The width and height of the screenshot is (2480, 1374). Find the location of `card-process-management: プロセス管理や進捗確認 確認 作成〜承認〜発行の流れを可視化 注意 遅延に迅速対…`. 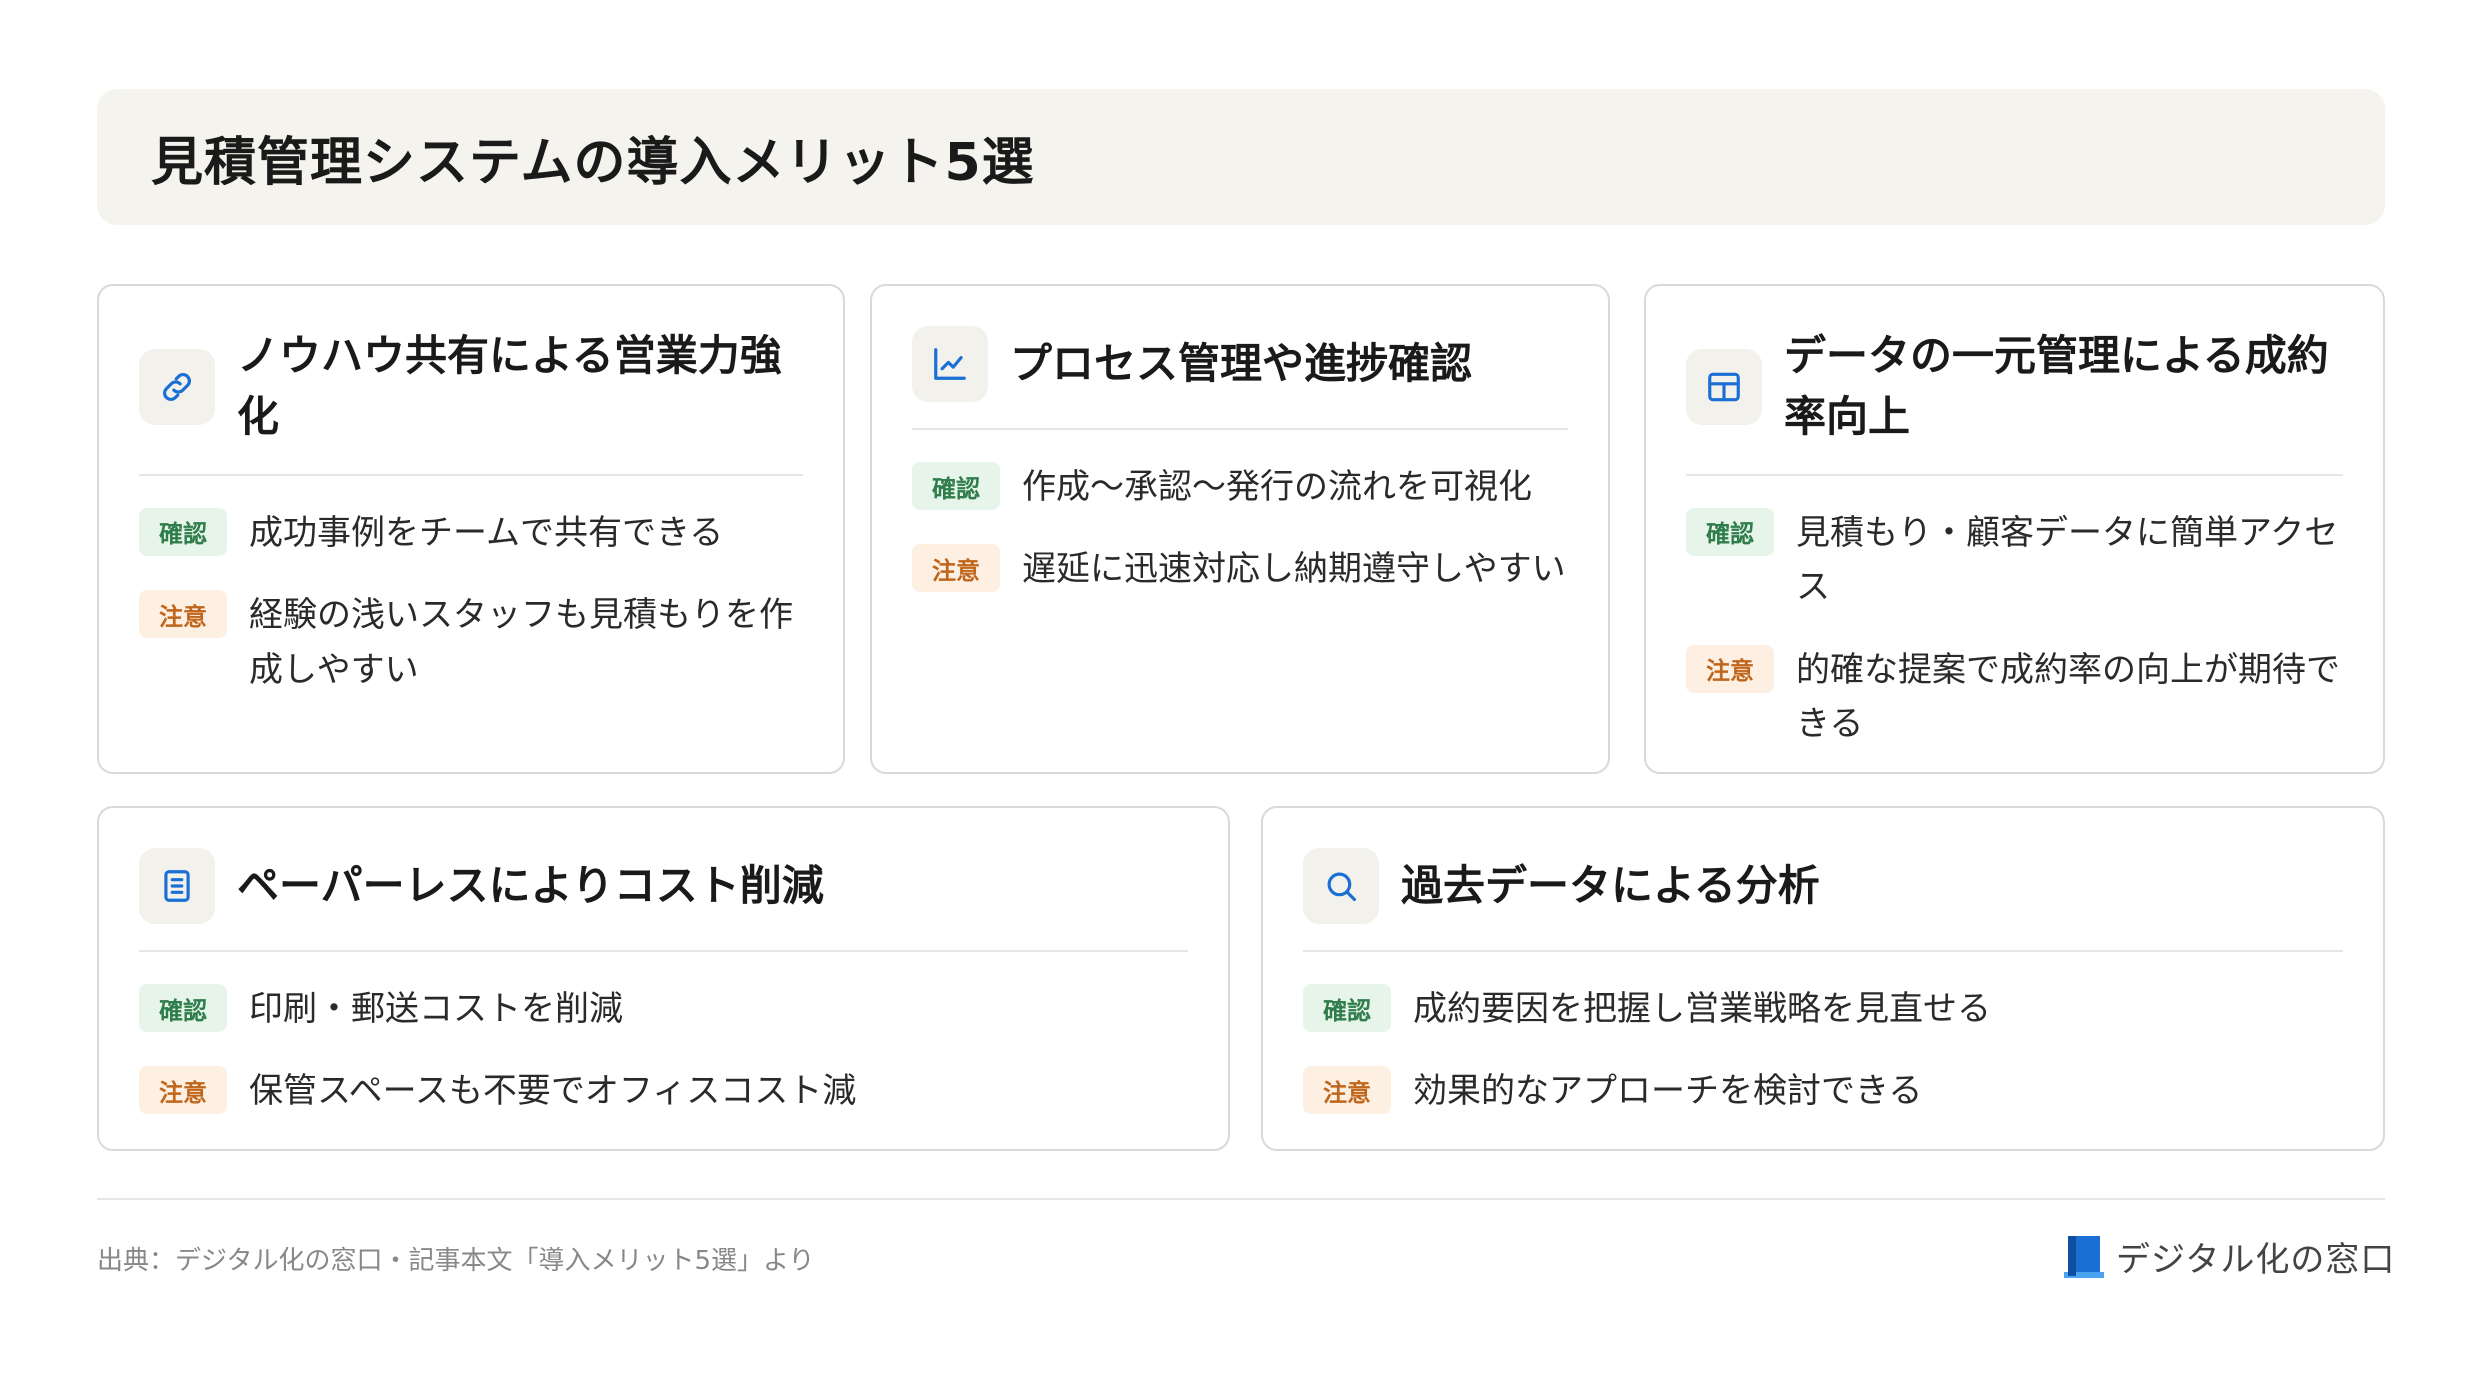

card-process-management: プロセス管理や進捗確認 確認 作成〜承認〜発行の流れを可視化 注意 遅延に迅速対… is located at coordinates (1240, 529).